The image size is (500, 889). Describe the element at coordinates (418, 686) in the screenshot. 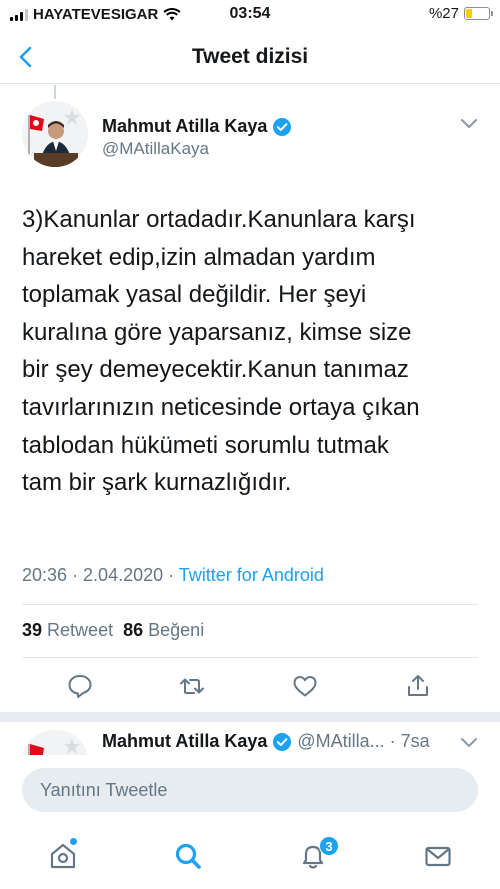

I see `share-icon` at that location.